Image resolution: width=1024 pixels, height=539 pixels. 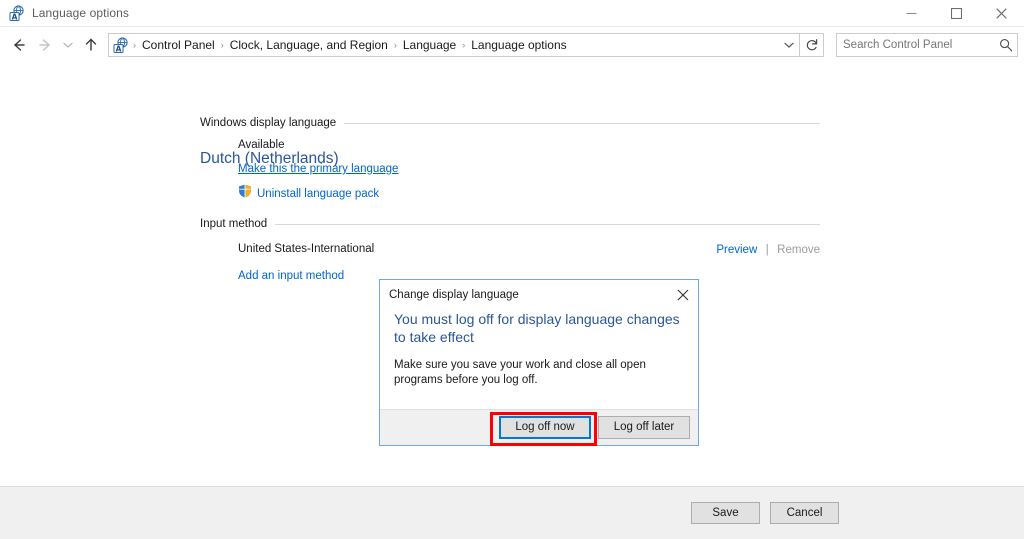 I want to click on input-method-actions: Preview | Remove, so click(x=768, y=249).